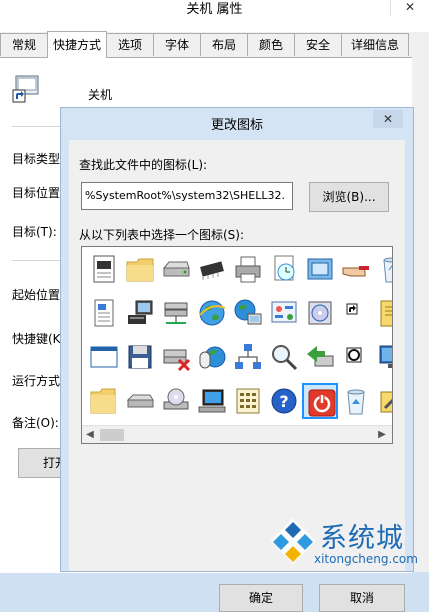  What do you see at coordinates (382, 434) in the screenshot?
I see `scroll-right-icon: ▶` at bounding box center [382, 434].